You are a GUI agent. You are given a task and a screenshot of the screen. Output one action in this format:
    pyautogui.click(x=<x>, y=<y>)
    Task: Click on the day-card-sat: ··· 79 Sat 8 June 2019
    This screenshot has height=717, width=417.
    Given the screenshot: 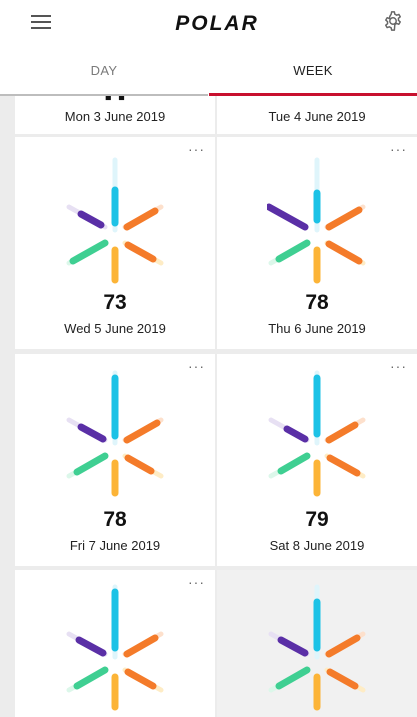 What is the action you would take?
    pyautogui.click(x=317, y=460)
    